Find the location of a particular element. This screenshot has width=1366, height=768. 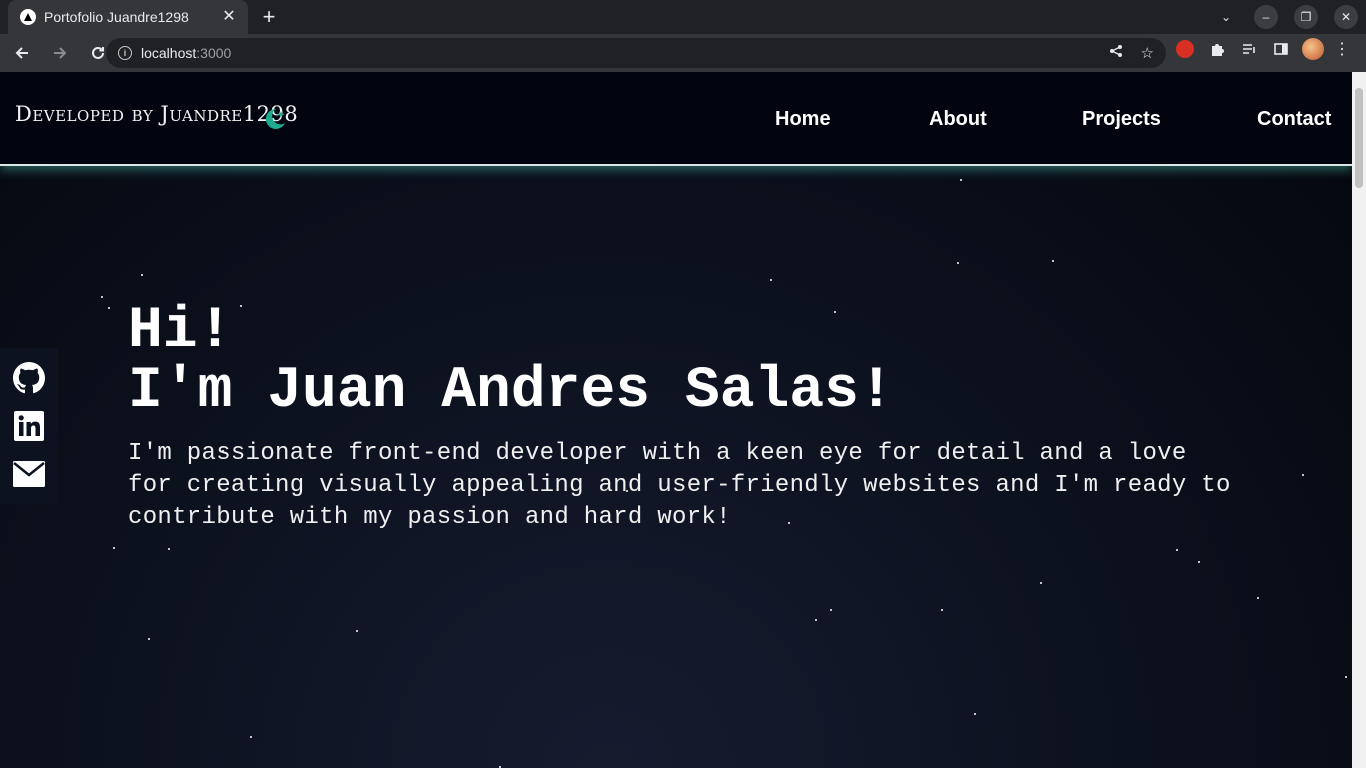

nav-projects-label: Projects is located at coordinates (1121, 119).